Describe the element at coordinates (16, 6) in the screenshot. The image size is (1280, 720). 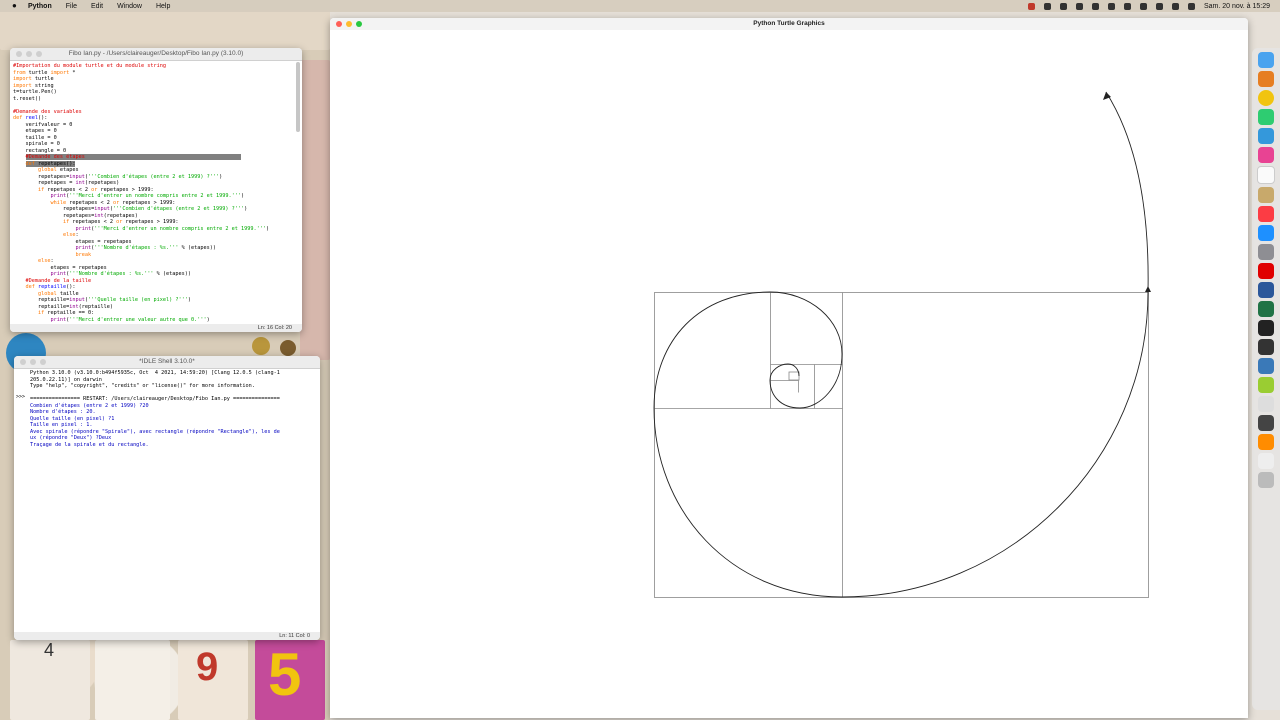
I see `apple-menu-icon: ●` at that location.